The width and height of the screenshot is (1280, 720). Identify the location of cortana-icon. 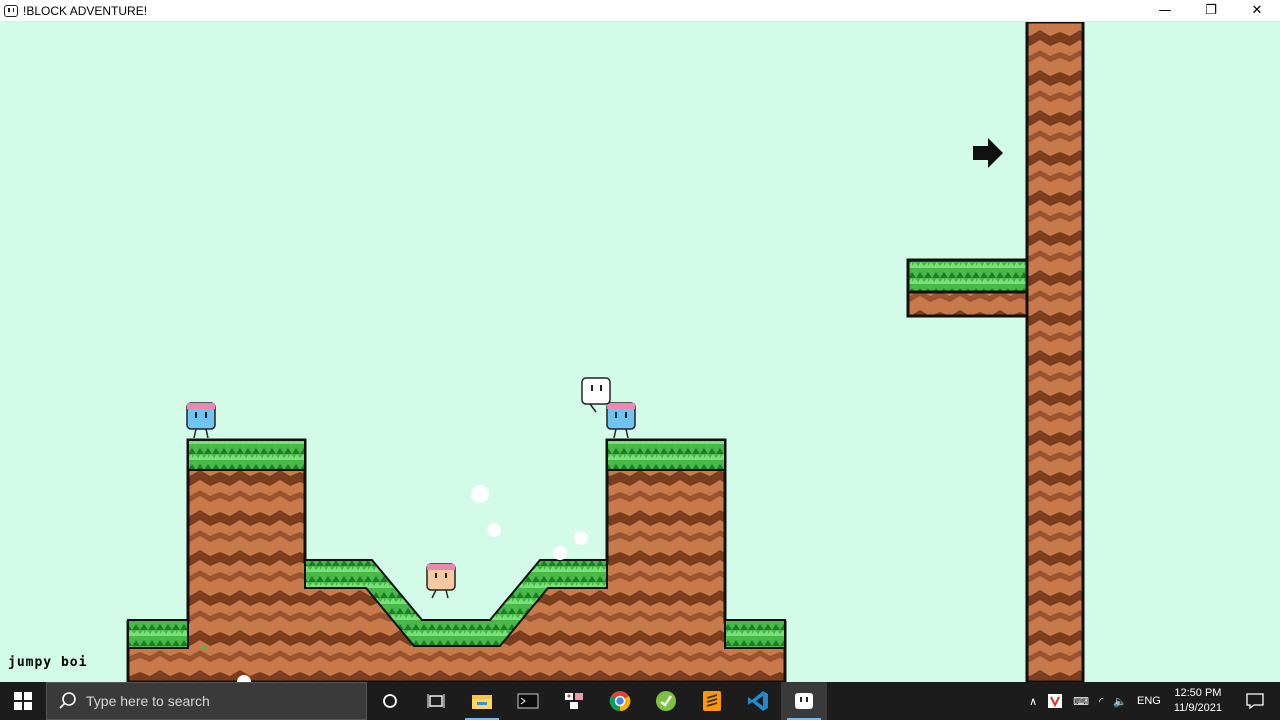
(390, 701).